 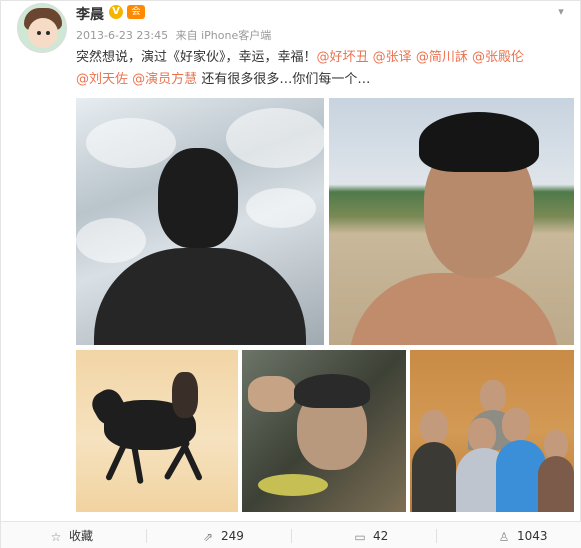 I want to click on avatar-face, so click(x=43, y=33).